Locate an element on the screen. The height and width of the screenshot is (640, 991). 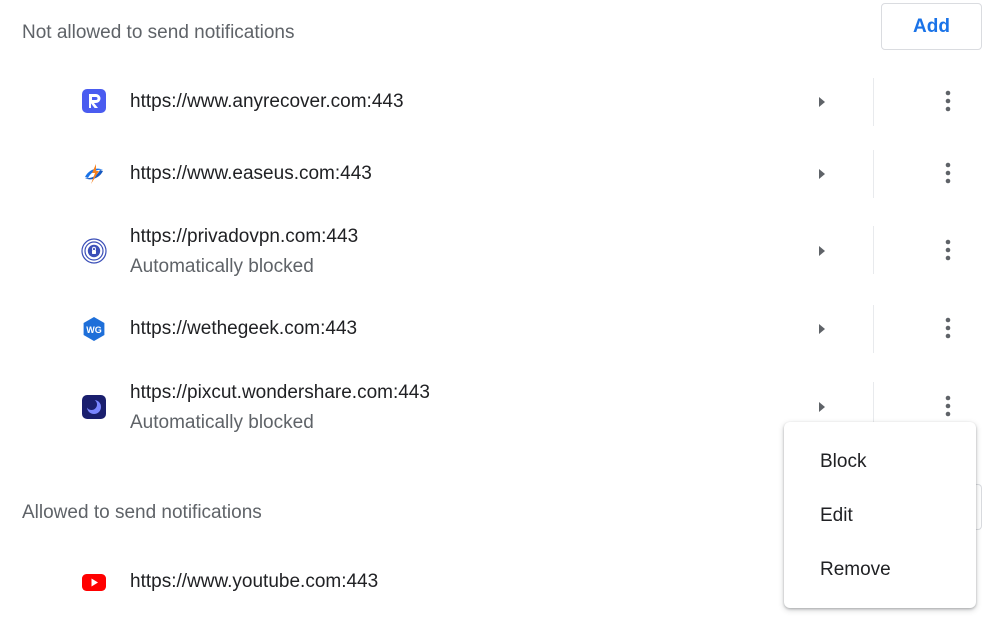
site-url: https://www.youtube.com:443 is located at coordinates (254, 581).